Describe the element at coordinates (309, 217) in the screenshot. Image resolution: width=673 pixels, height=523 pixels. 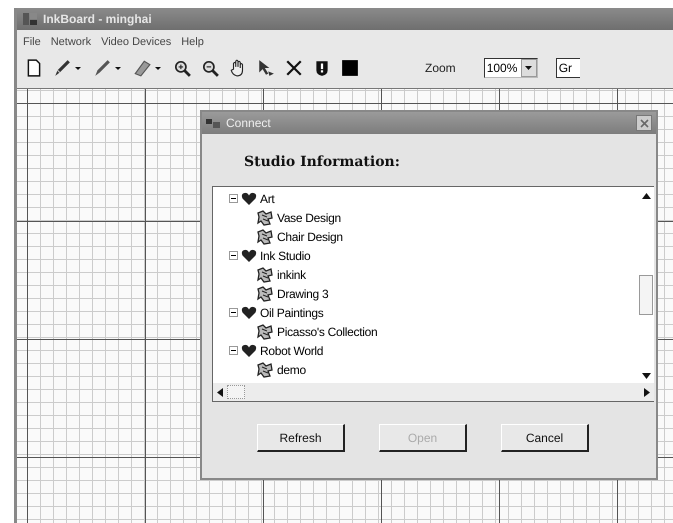
I see `tree-item: Vase Design` at that location.